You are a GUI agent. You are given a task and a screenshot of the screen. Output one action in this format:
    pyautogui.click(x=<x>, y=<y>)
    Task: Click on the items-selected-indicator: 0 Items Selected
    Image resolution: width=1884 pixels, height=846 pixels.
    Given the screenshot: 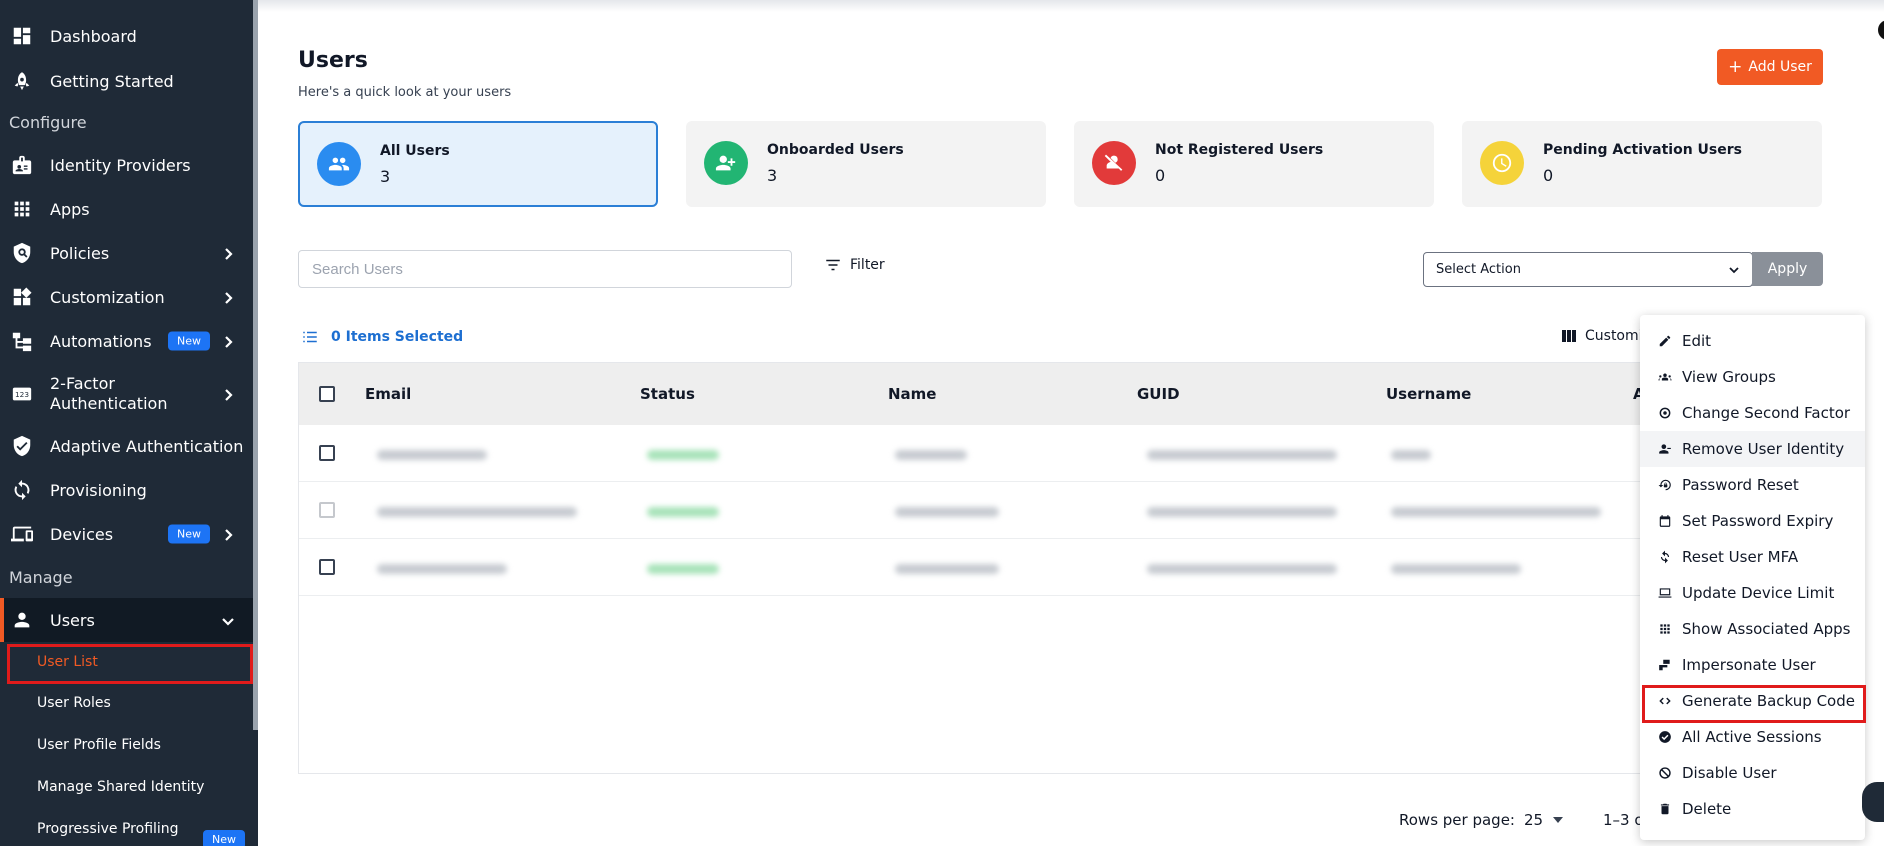 What is the action you would take?
    pyautogui.click(x=382, y=337)
    